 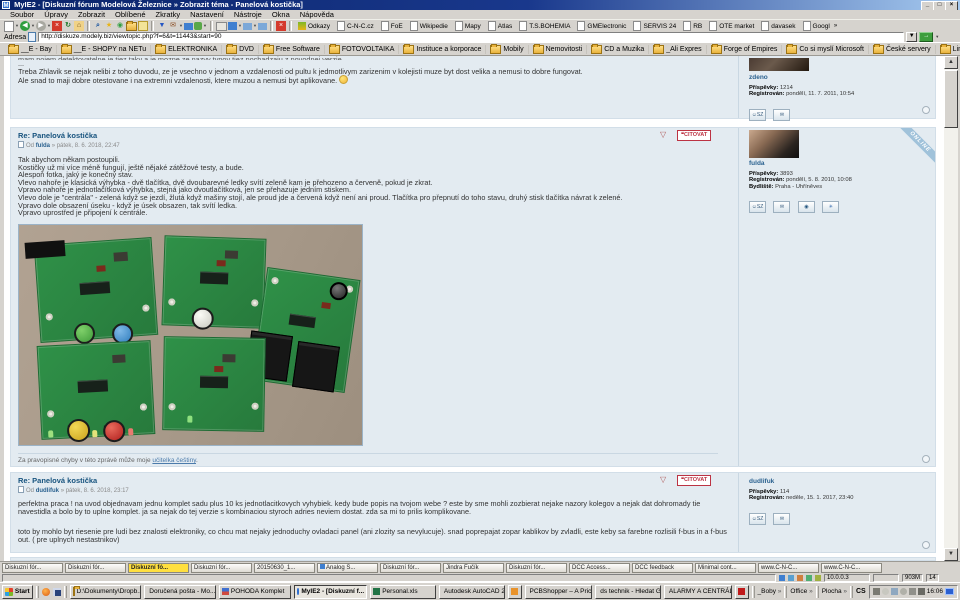 I want to click on quicklink-foe: FoE, so click(x=392, y=26).